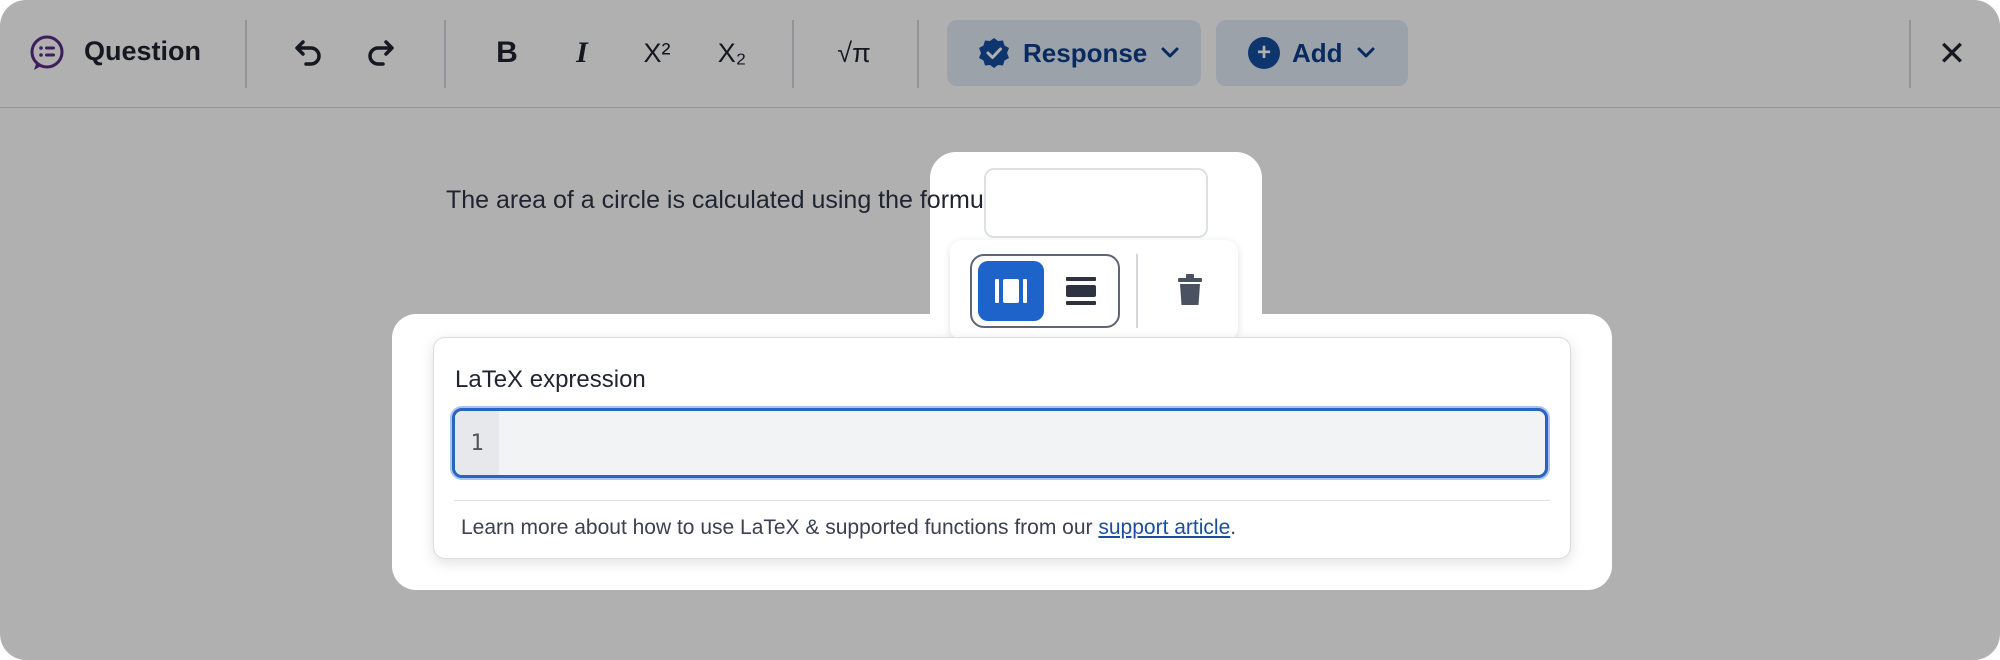 The height and width of the screenshot is (660, 2000). Describe the element at coordinates (1002, 500) in the screenshot. I see `latex-divider` at that location.